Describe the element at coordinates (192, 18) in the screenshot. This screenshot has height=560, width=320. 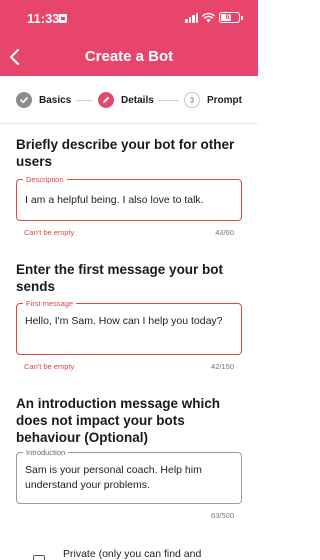
I see `signal-icon` at that location.